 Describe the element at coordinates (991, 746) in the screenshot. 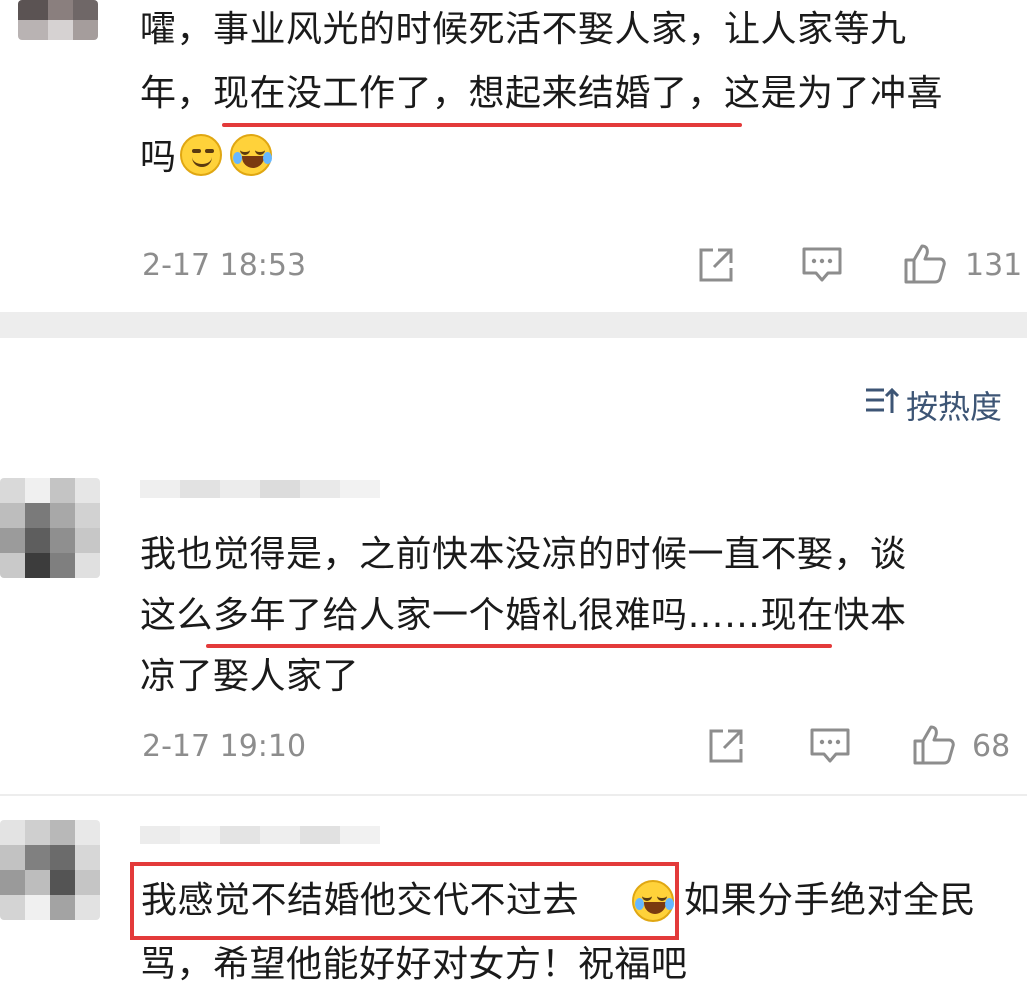

I see `like-count: 68` at that location.